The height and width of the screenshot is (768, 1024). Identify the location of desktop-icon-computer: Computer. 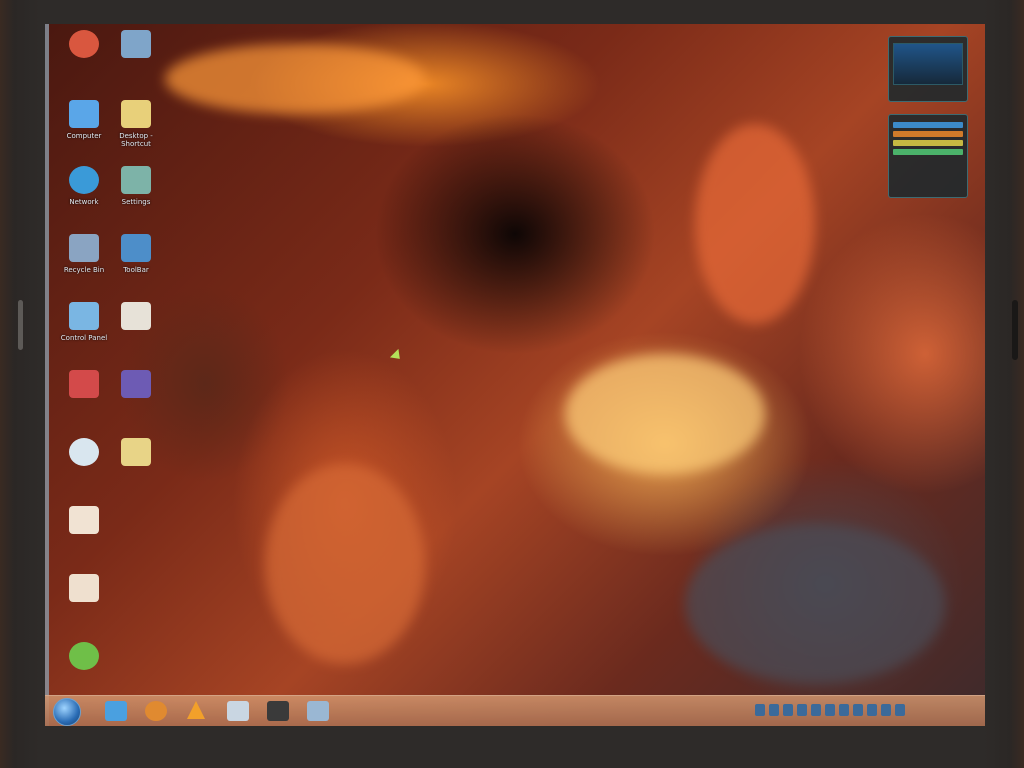
(84, 131).